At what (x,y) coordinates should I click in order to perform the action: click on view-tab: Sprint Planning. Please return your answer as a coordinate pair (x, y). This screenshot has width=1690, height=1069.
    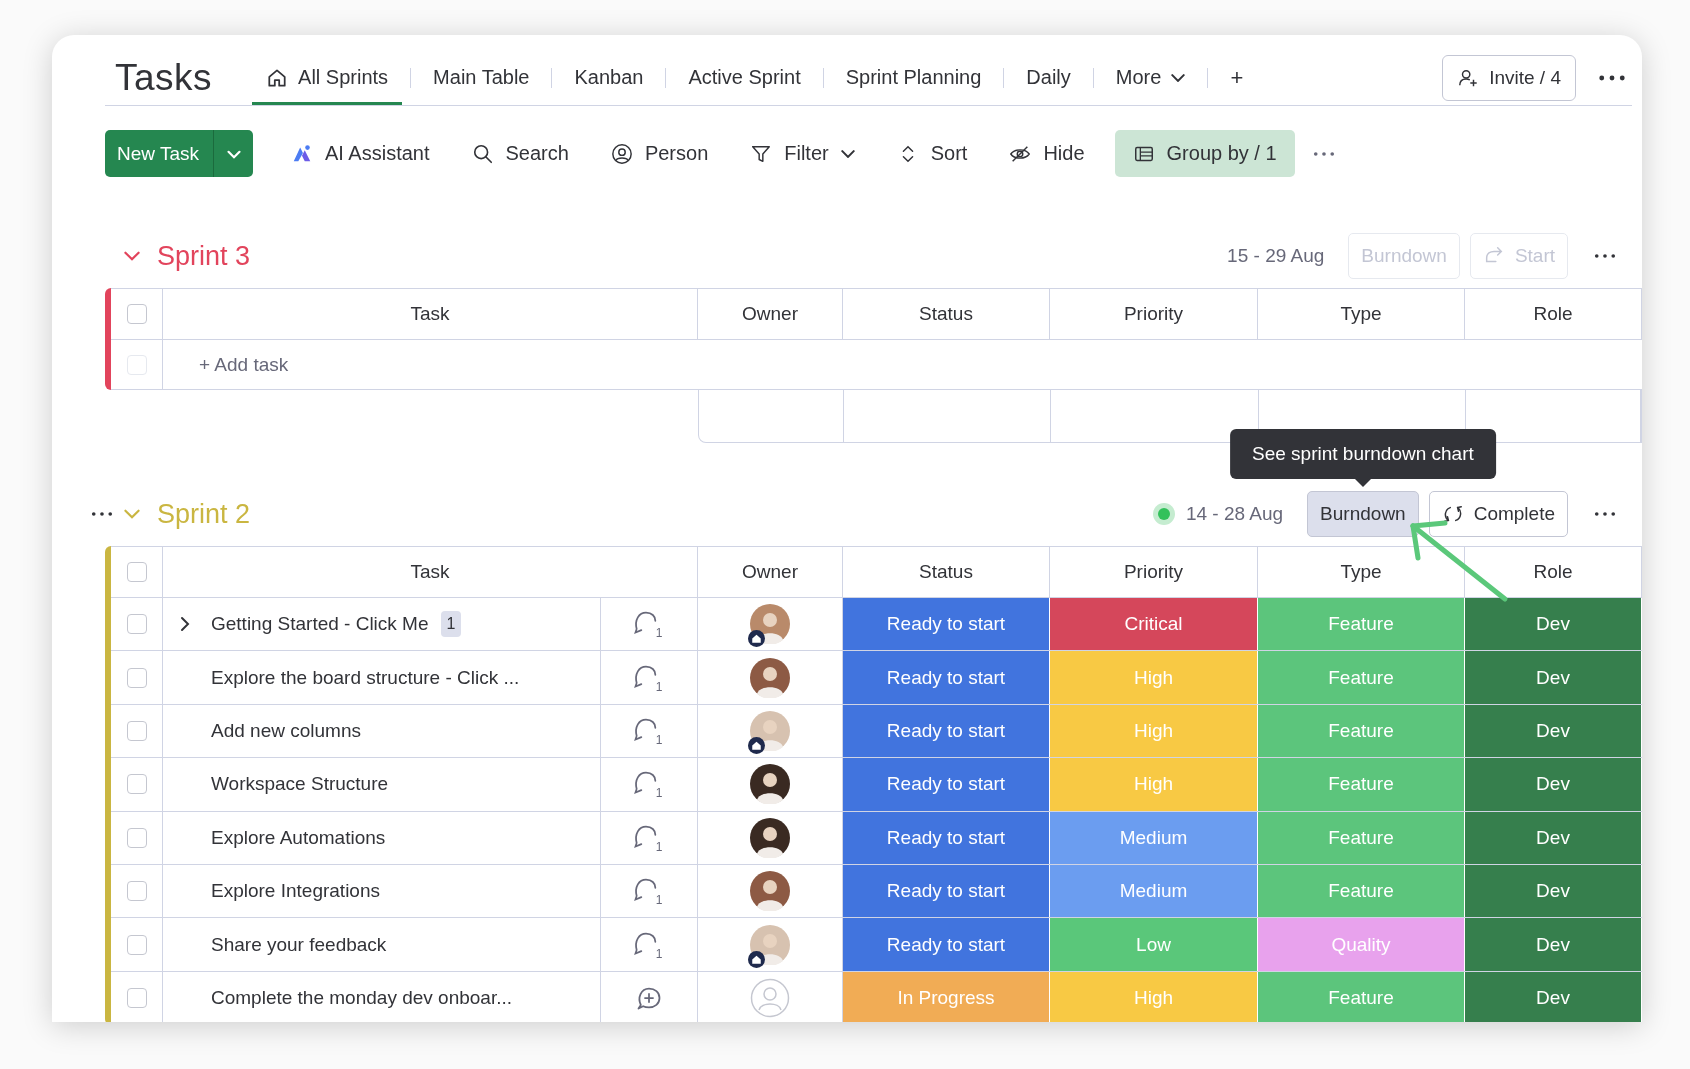
    Looking at the image, I should click on (913, 77).